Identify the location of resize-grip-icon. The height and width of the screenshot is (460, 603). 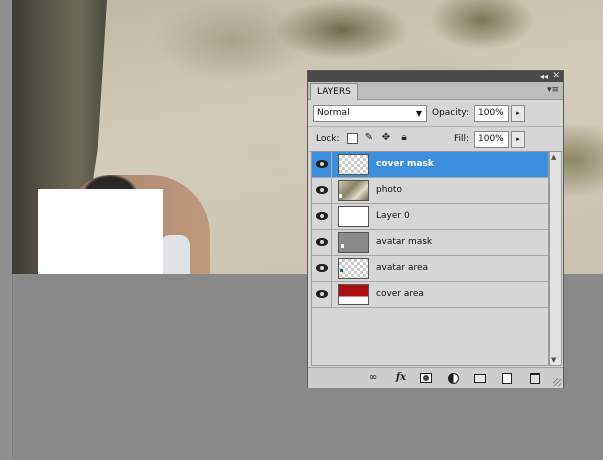
(557, 382).